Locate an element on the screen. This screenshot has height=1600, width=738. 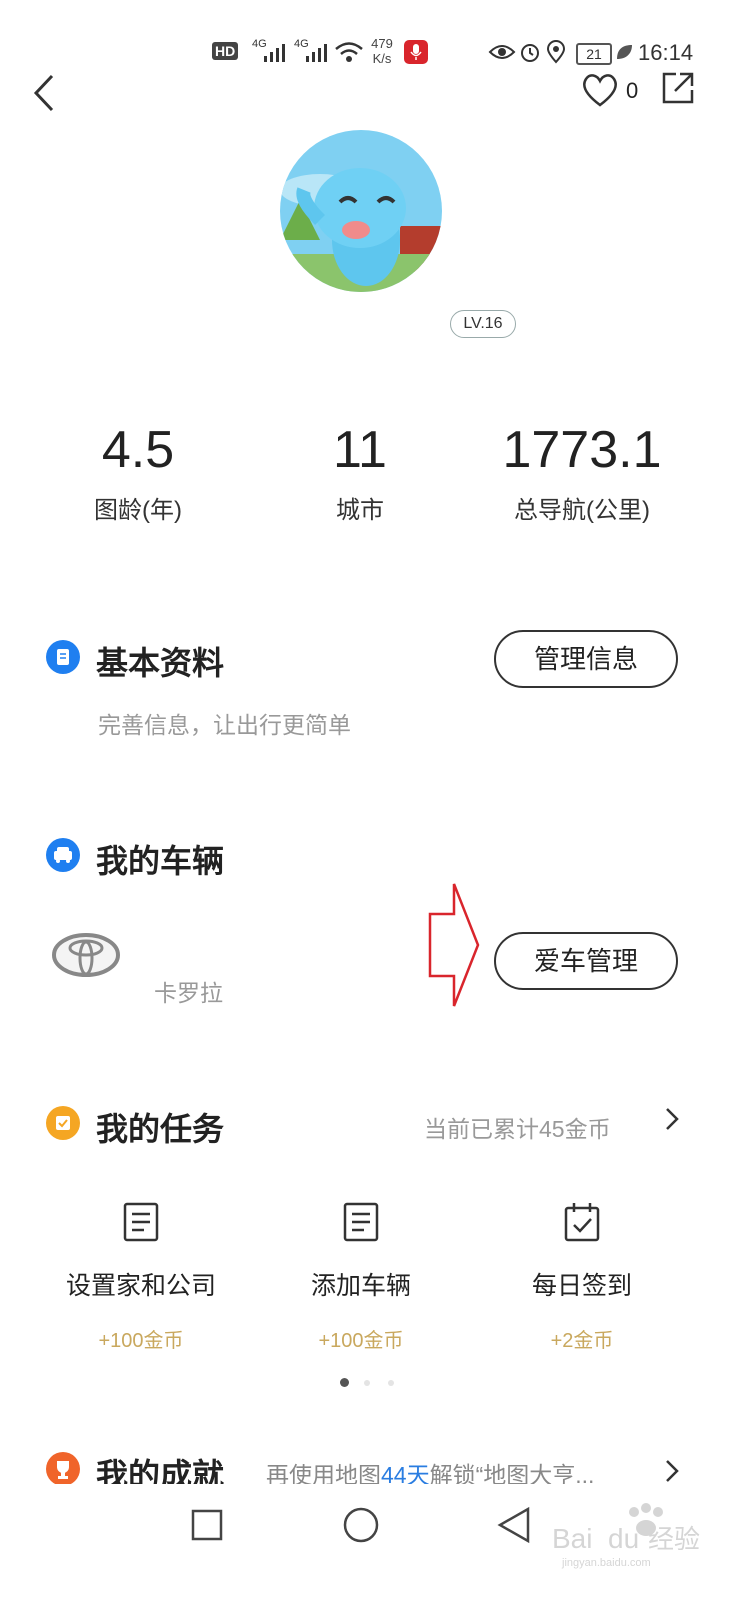
status-bar: HD 4G 4G 479 K/s 21 16:14 is located at coordinates (369, 45).